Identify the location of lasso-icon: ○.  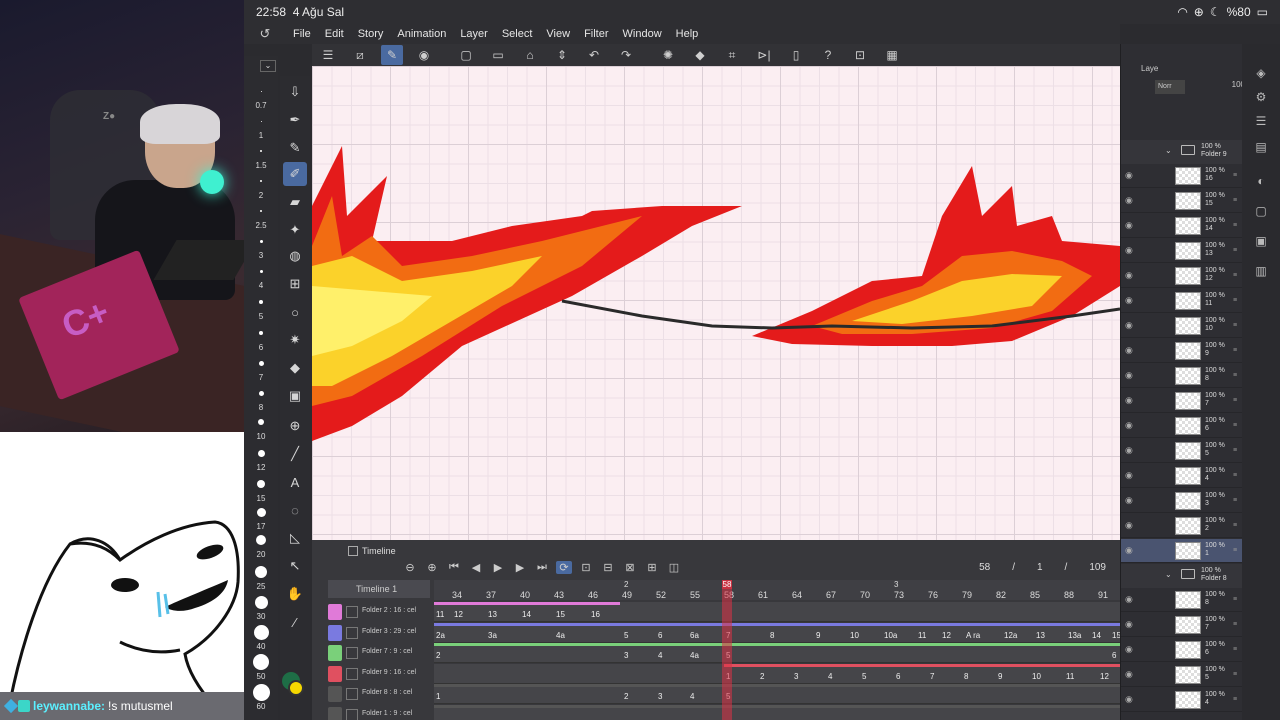
(295, 312).